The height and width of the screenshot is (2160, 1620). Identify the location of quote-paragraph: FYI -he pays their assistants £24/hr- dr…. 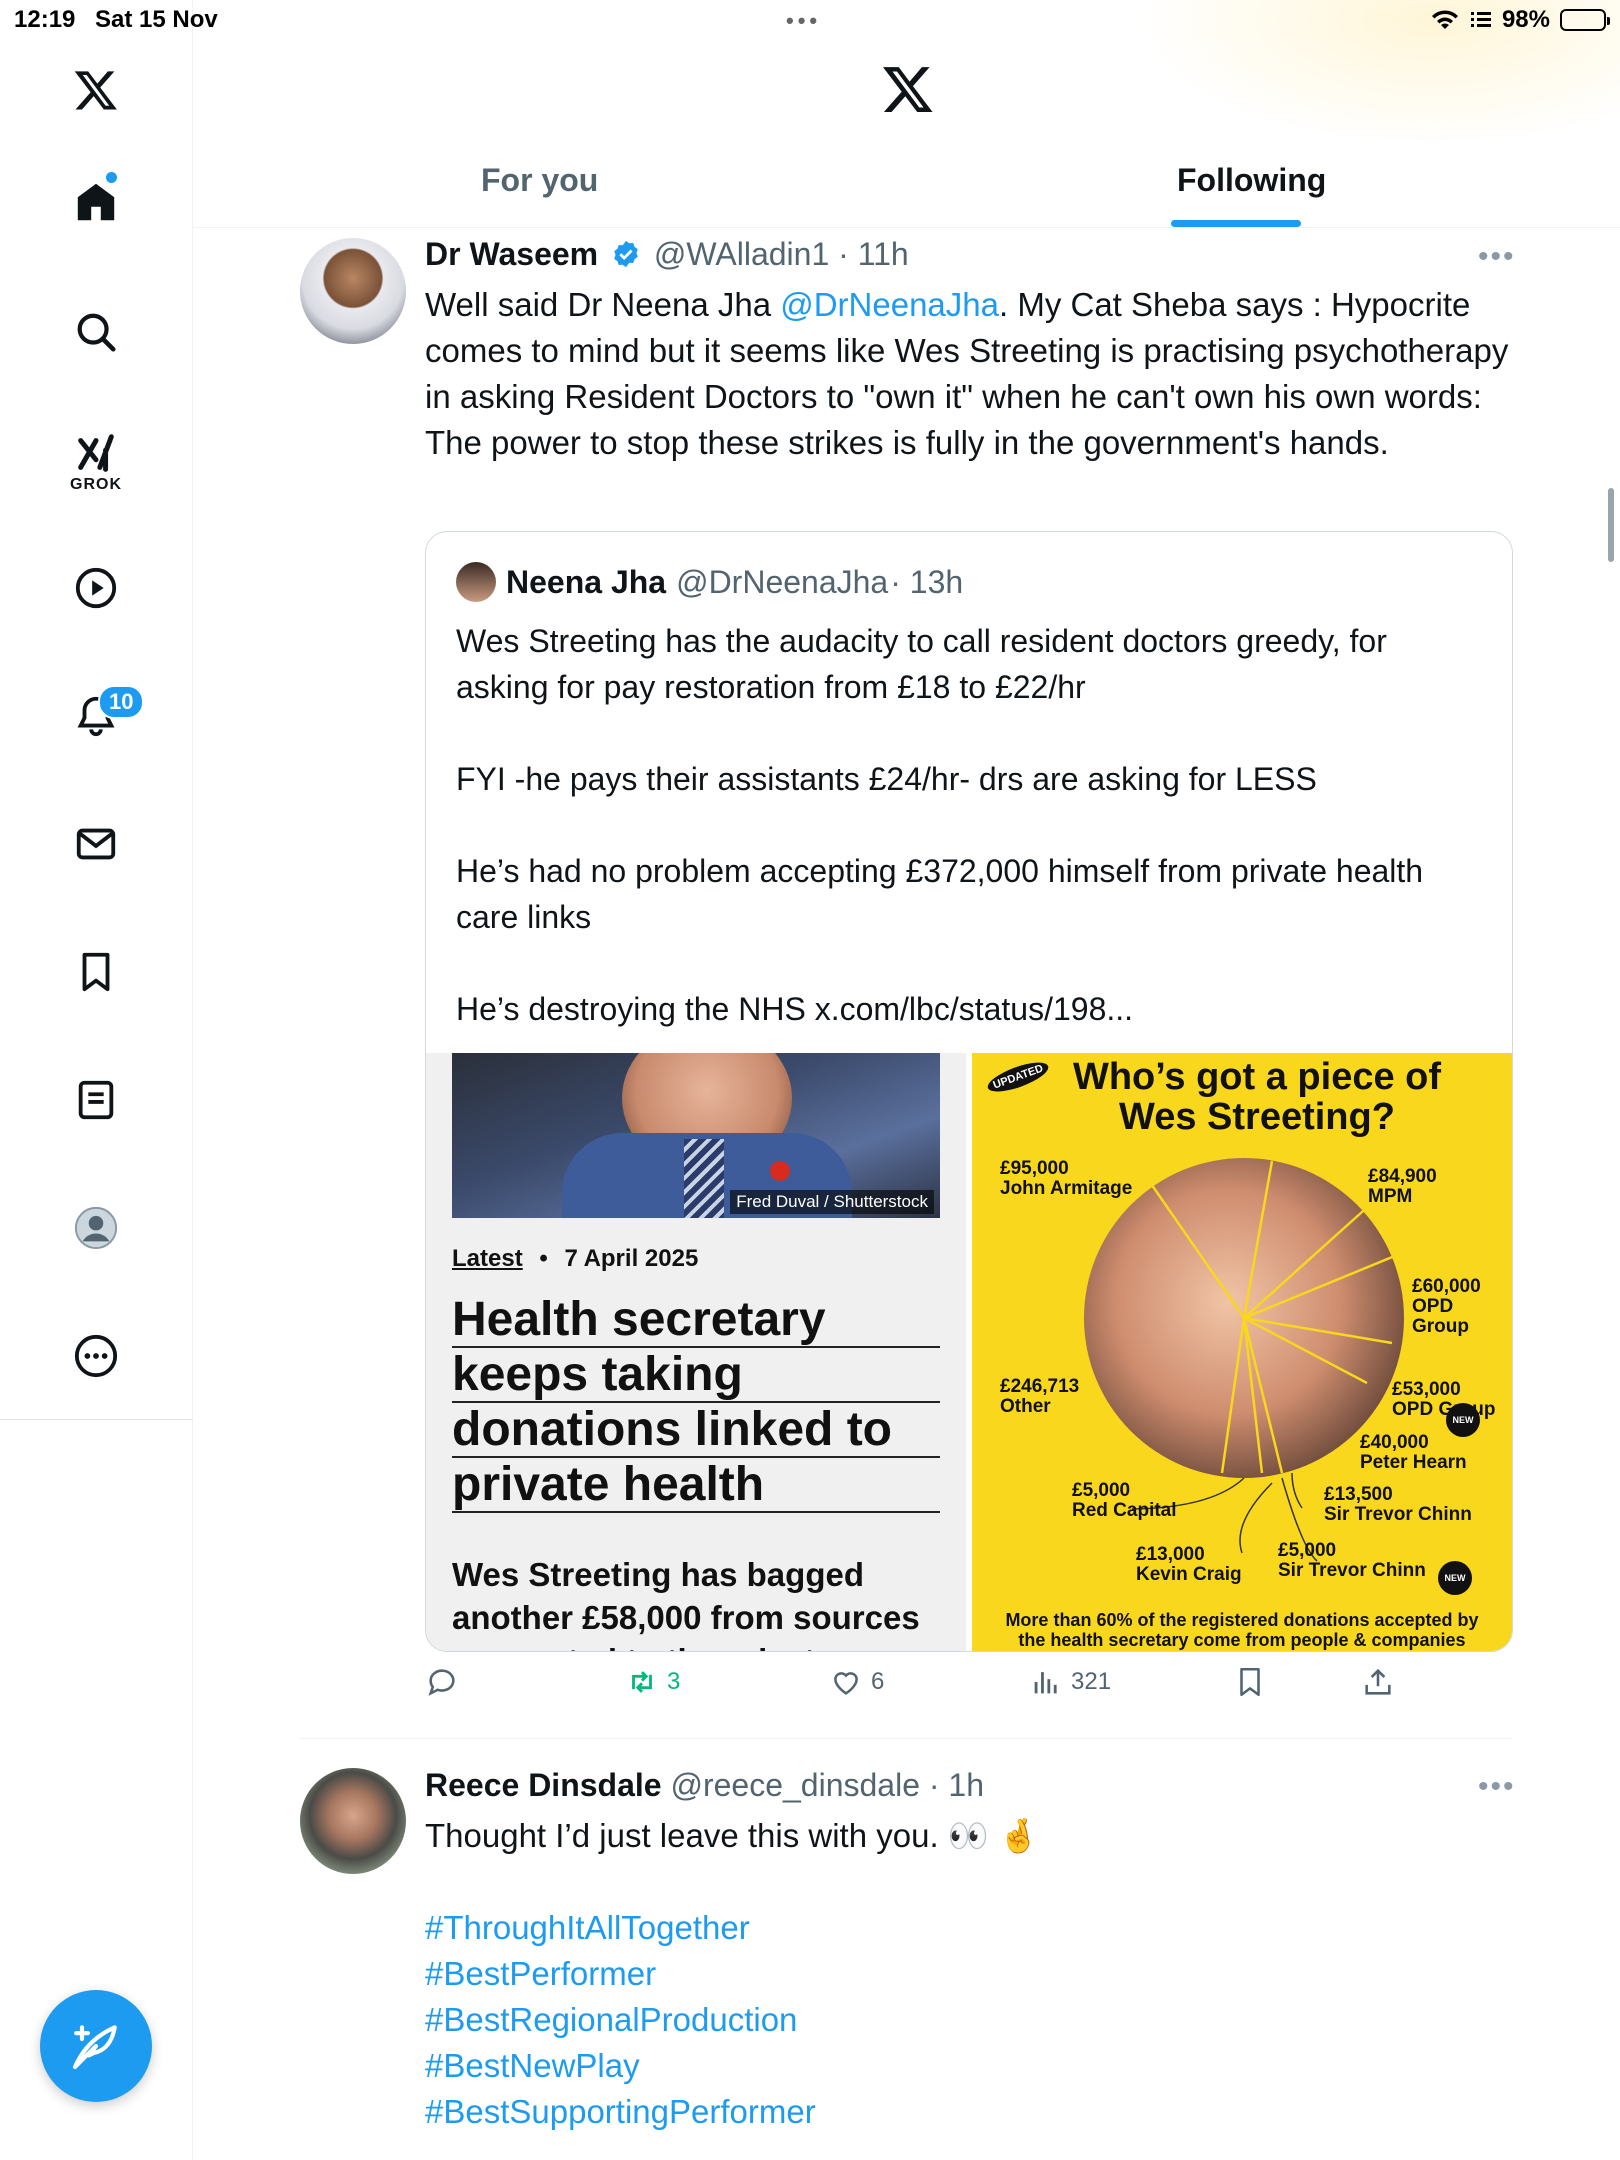
(886, 779).